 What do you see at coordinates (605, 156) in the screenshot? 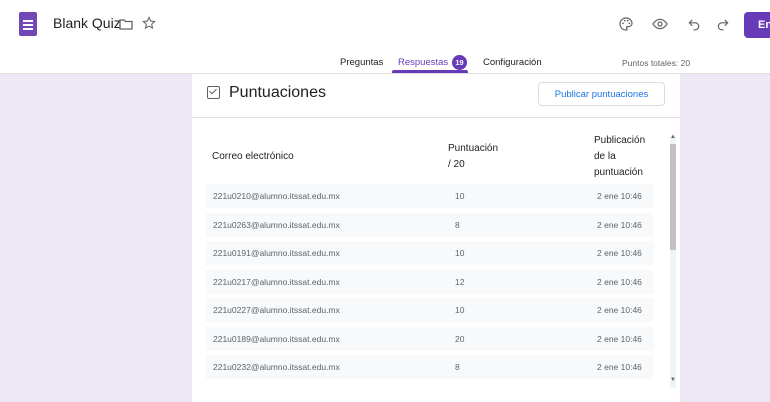
I see `header-published-line2: de la` at bounding box center [605, 156].